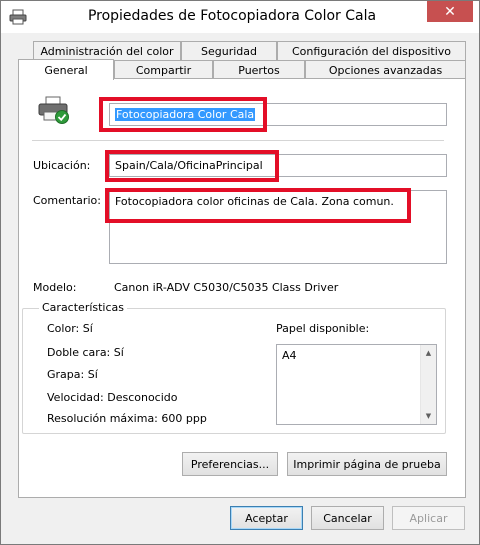 This screenshot has width=480, height=545. I want to click on tab-seguridad: Seguridad, so click(229, 50).